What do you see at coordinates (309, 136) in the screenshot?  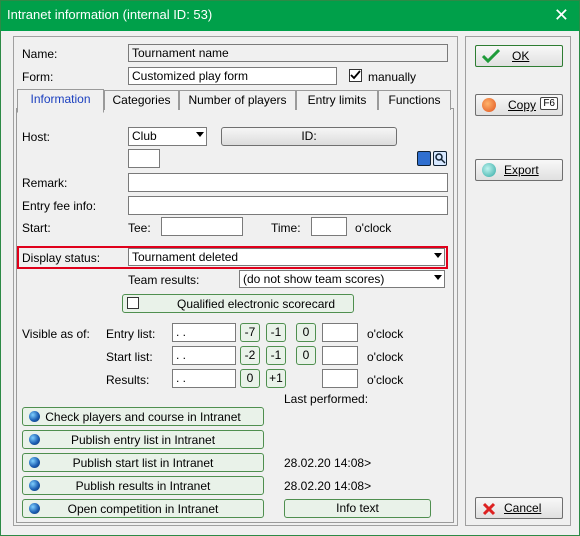 I see `id-button: ID:` at bounding box center [309, 136].